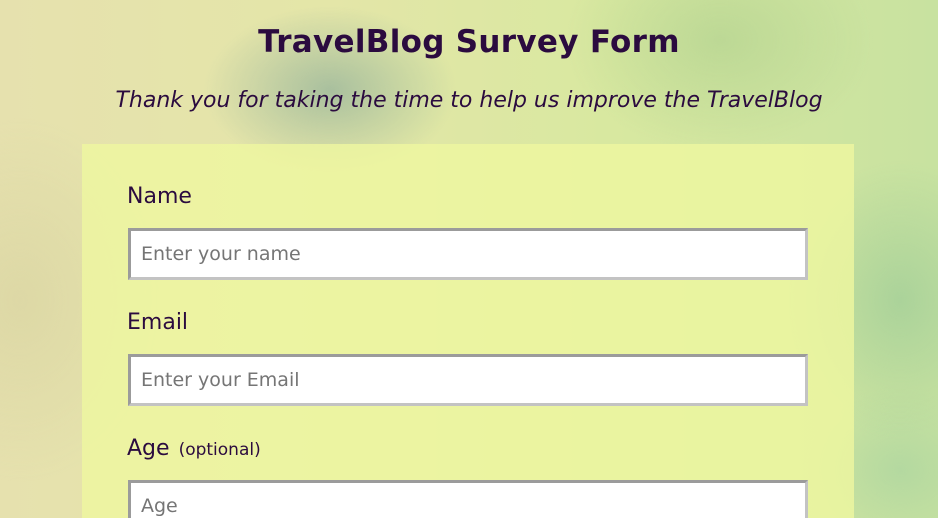 The image size is (938, 518). What do you see at coordinates (469, 42) in the screenshot?
I see `page-title: TravelBlog Survey Form` at bounding box center [469, 42].